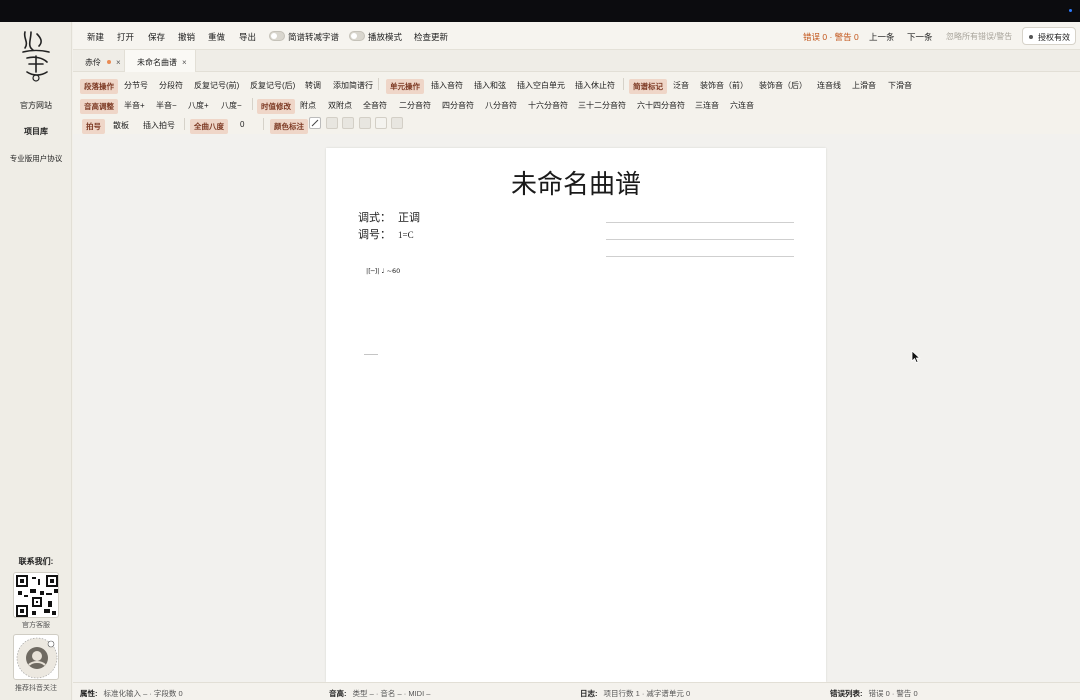 The height and width of the screenshot is (700, 1080). I want to click on key-label: 调号：, so click(374, 235).